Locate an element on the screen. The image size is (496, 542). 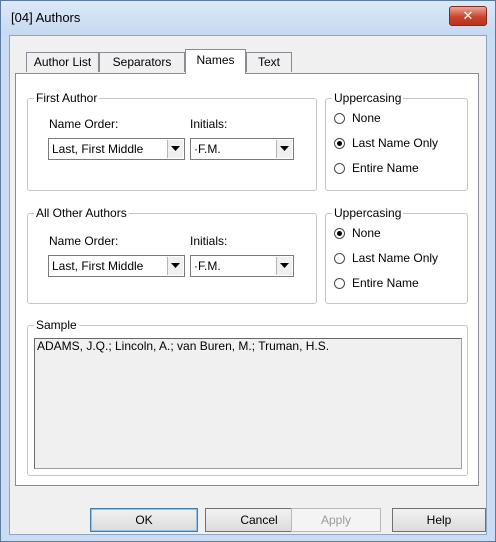
other-name-order-select: Last, First Middle is located at coordinates (116, 266).